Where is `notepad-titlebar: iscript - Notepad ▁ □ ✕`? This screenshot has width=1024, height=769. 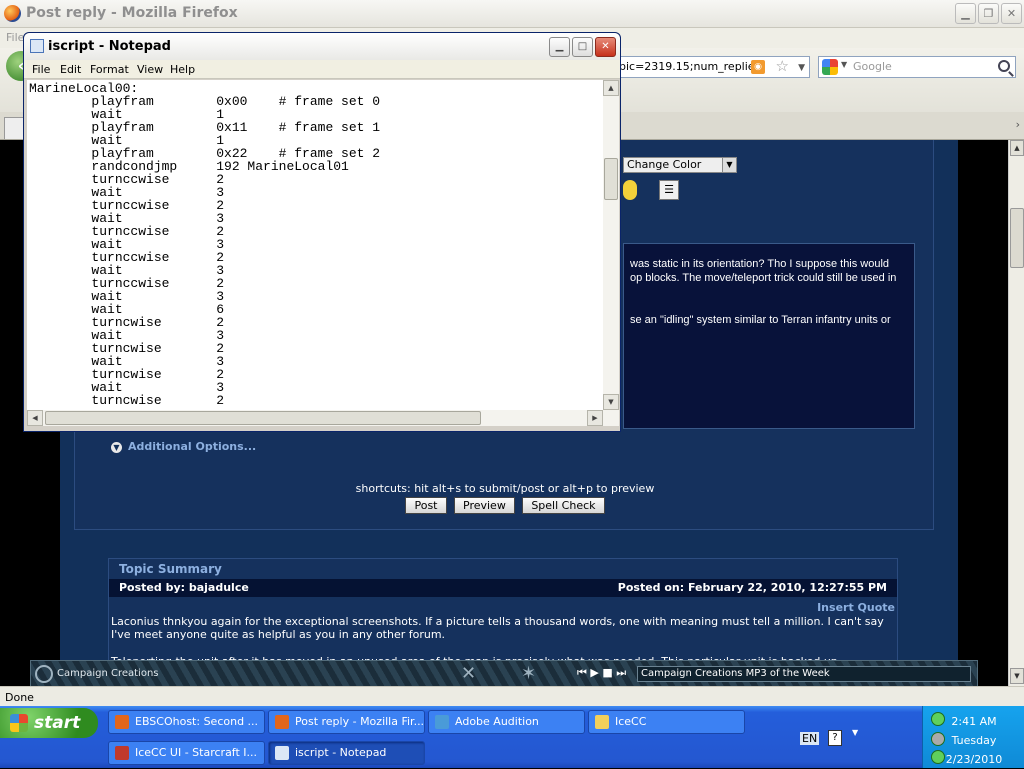
notepad-titlebar: iscript - Notepad ▁ □ ✕ is located at coordinates (322, 46).